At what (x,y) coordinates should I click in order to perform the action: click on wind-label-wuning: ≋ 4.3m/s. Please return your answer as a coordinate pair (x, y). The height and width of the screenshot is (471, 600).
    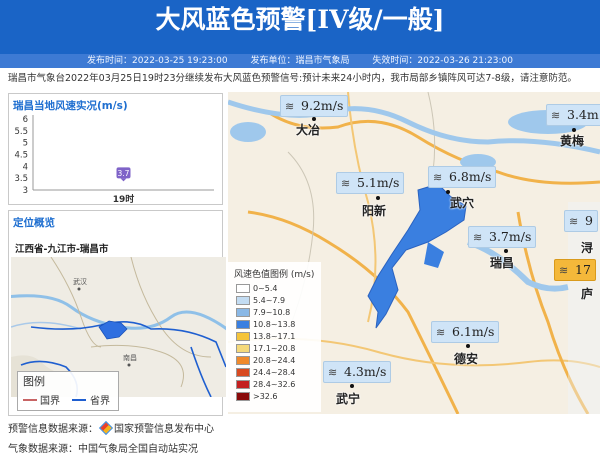
    Looking at the image, I should click on (357, 372).